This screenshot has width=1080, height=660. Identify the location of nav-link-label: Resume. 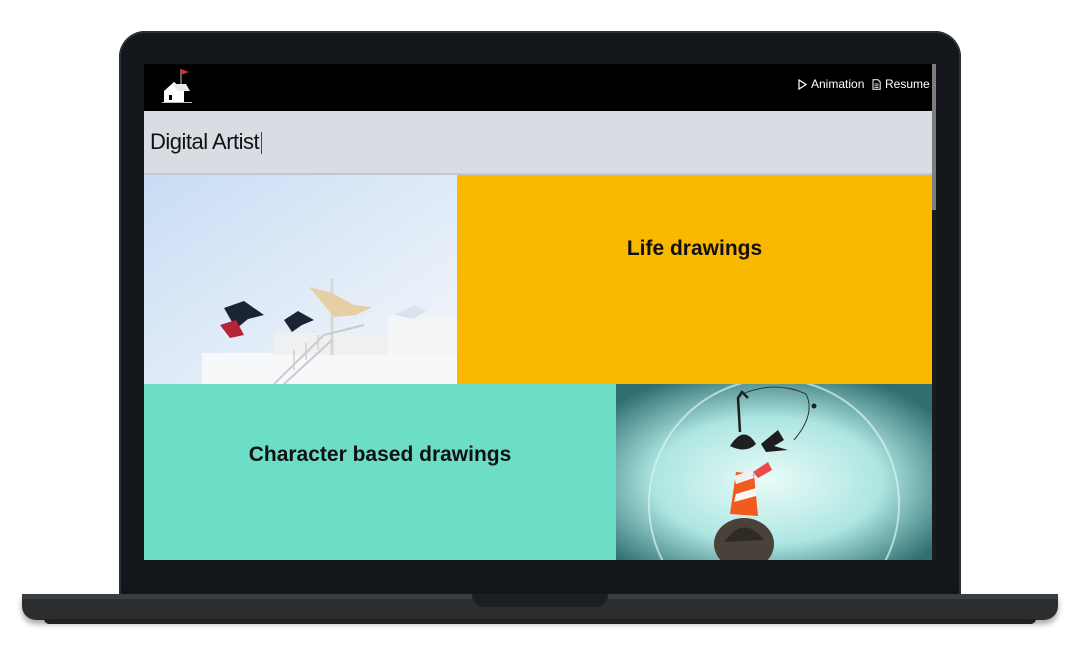
(907, 84).